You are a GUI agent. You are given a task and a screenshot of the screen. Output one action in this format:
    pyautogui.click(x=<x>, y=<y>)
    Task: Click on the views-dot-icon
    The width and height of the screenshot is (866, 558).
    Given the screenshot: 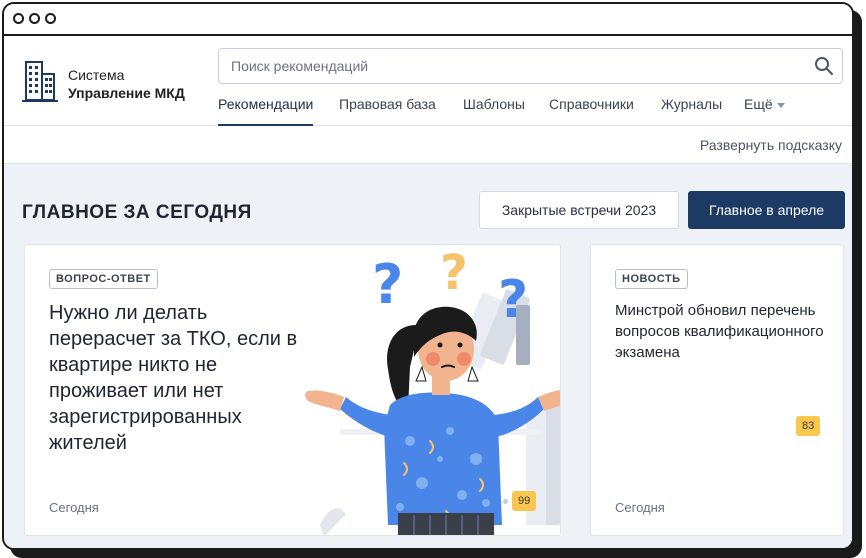 What is the action you would take?
    pyautogui.click(x=505, y=501)
    